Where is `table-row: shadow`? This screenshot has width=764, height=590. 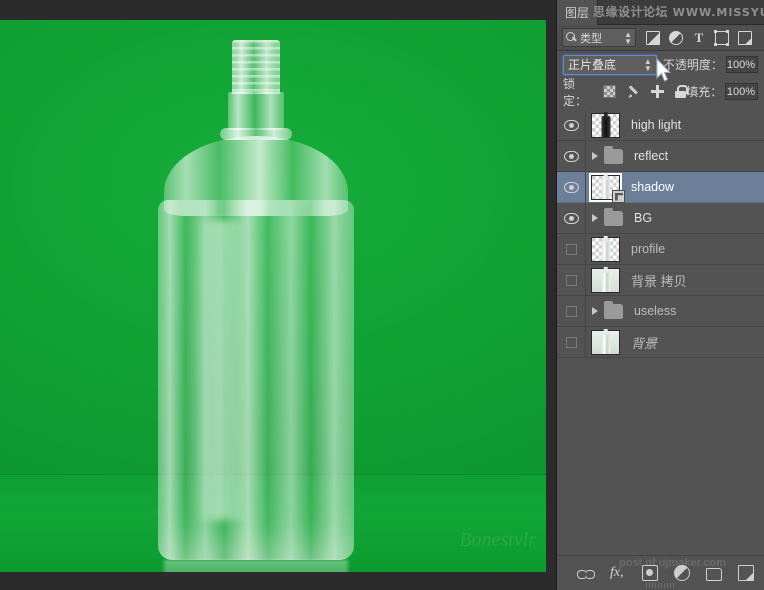 table-row: shadow is located at coordinates (660, 187).